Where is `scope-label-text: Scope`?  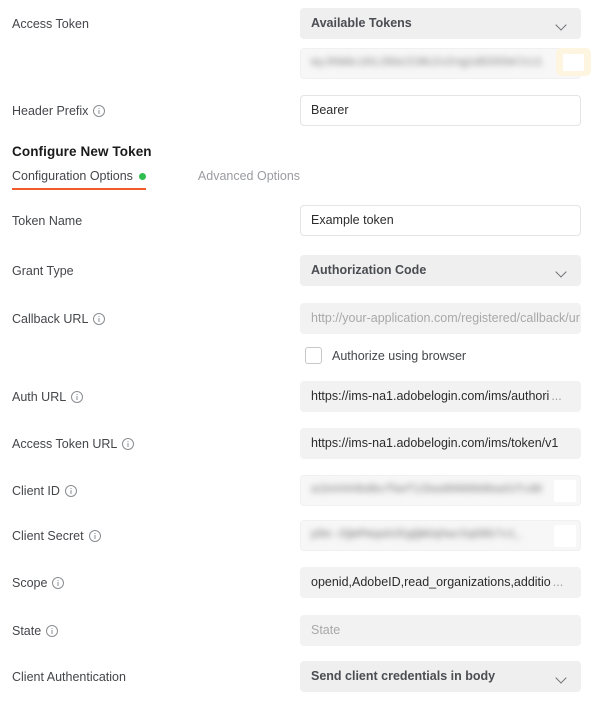
scope-label-text: Scope is located at coordinates (30, 582).